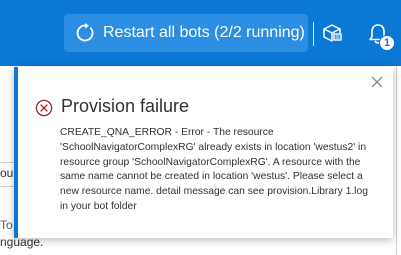 The image size is (401, 255). Describe the element at coordinates (396, 160) in the screenshot. I see `background-vertical-divider` at that location.